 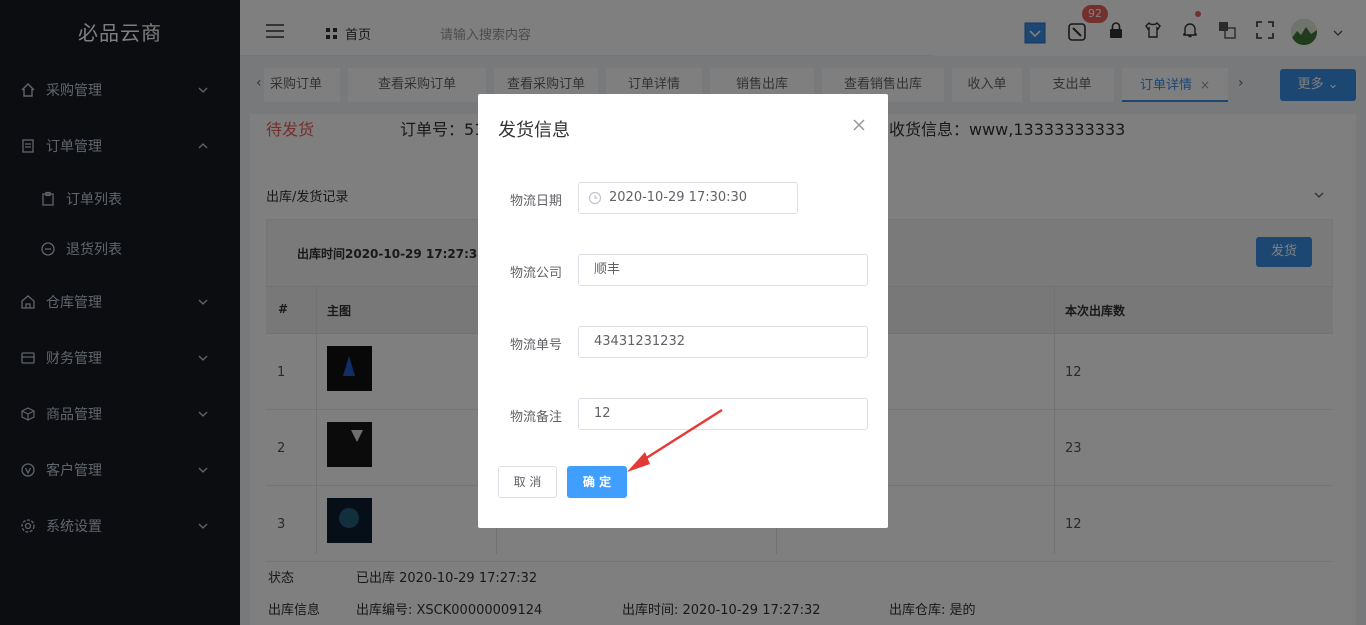 I want to click on dialog-title: 发货信息, so click(x=534, y=130).